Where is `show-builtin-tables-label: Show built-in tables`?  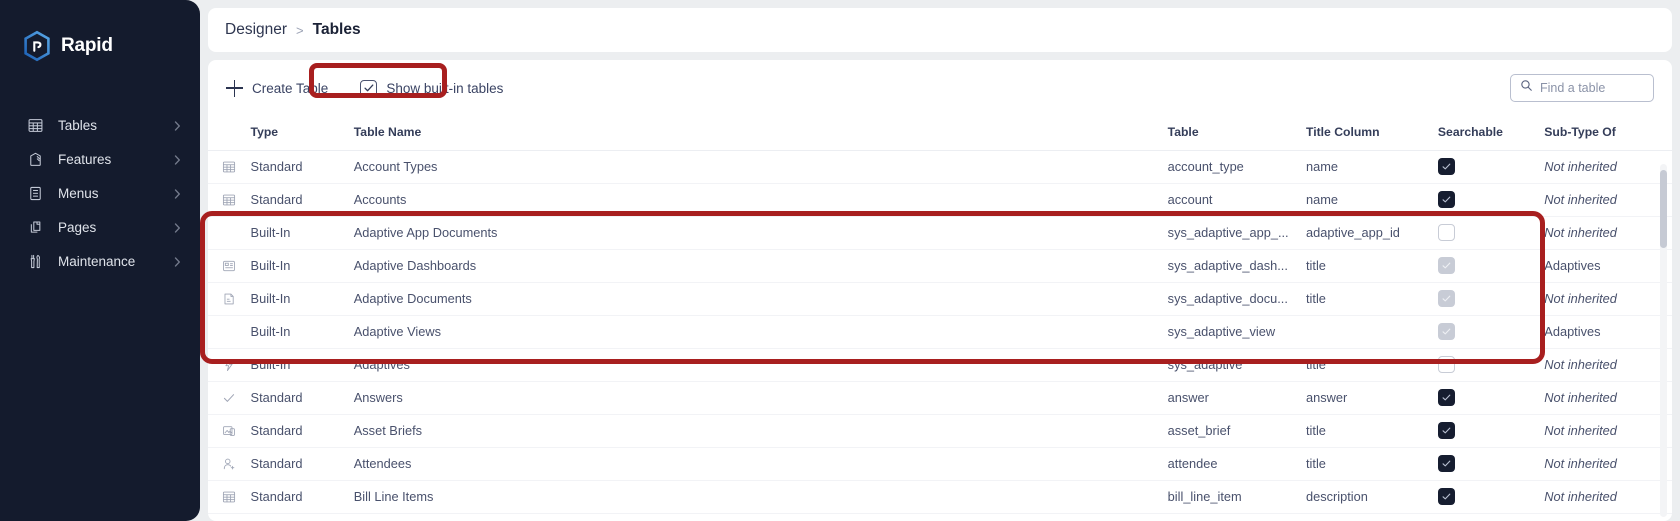 show-builtin-tables-label: Show built-in tables is located at coordinates (445, 88).